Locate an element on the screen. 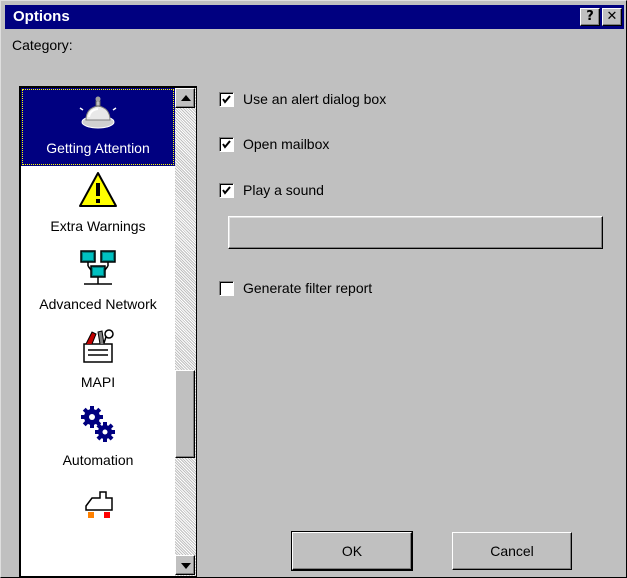 Image resolution: width=627 pixels, height=578 pixels. network-icon is located at coordinates (98, 267).